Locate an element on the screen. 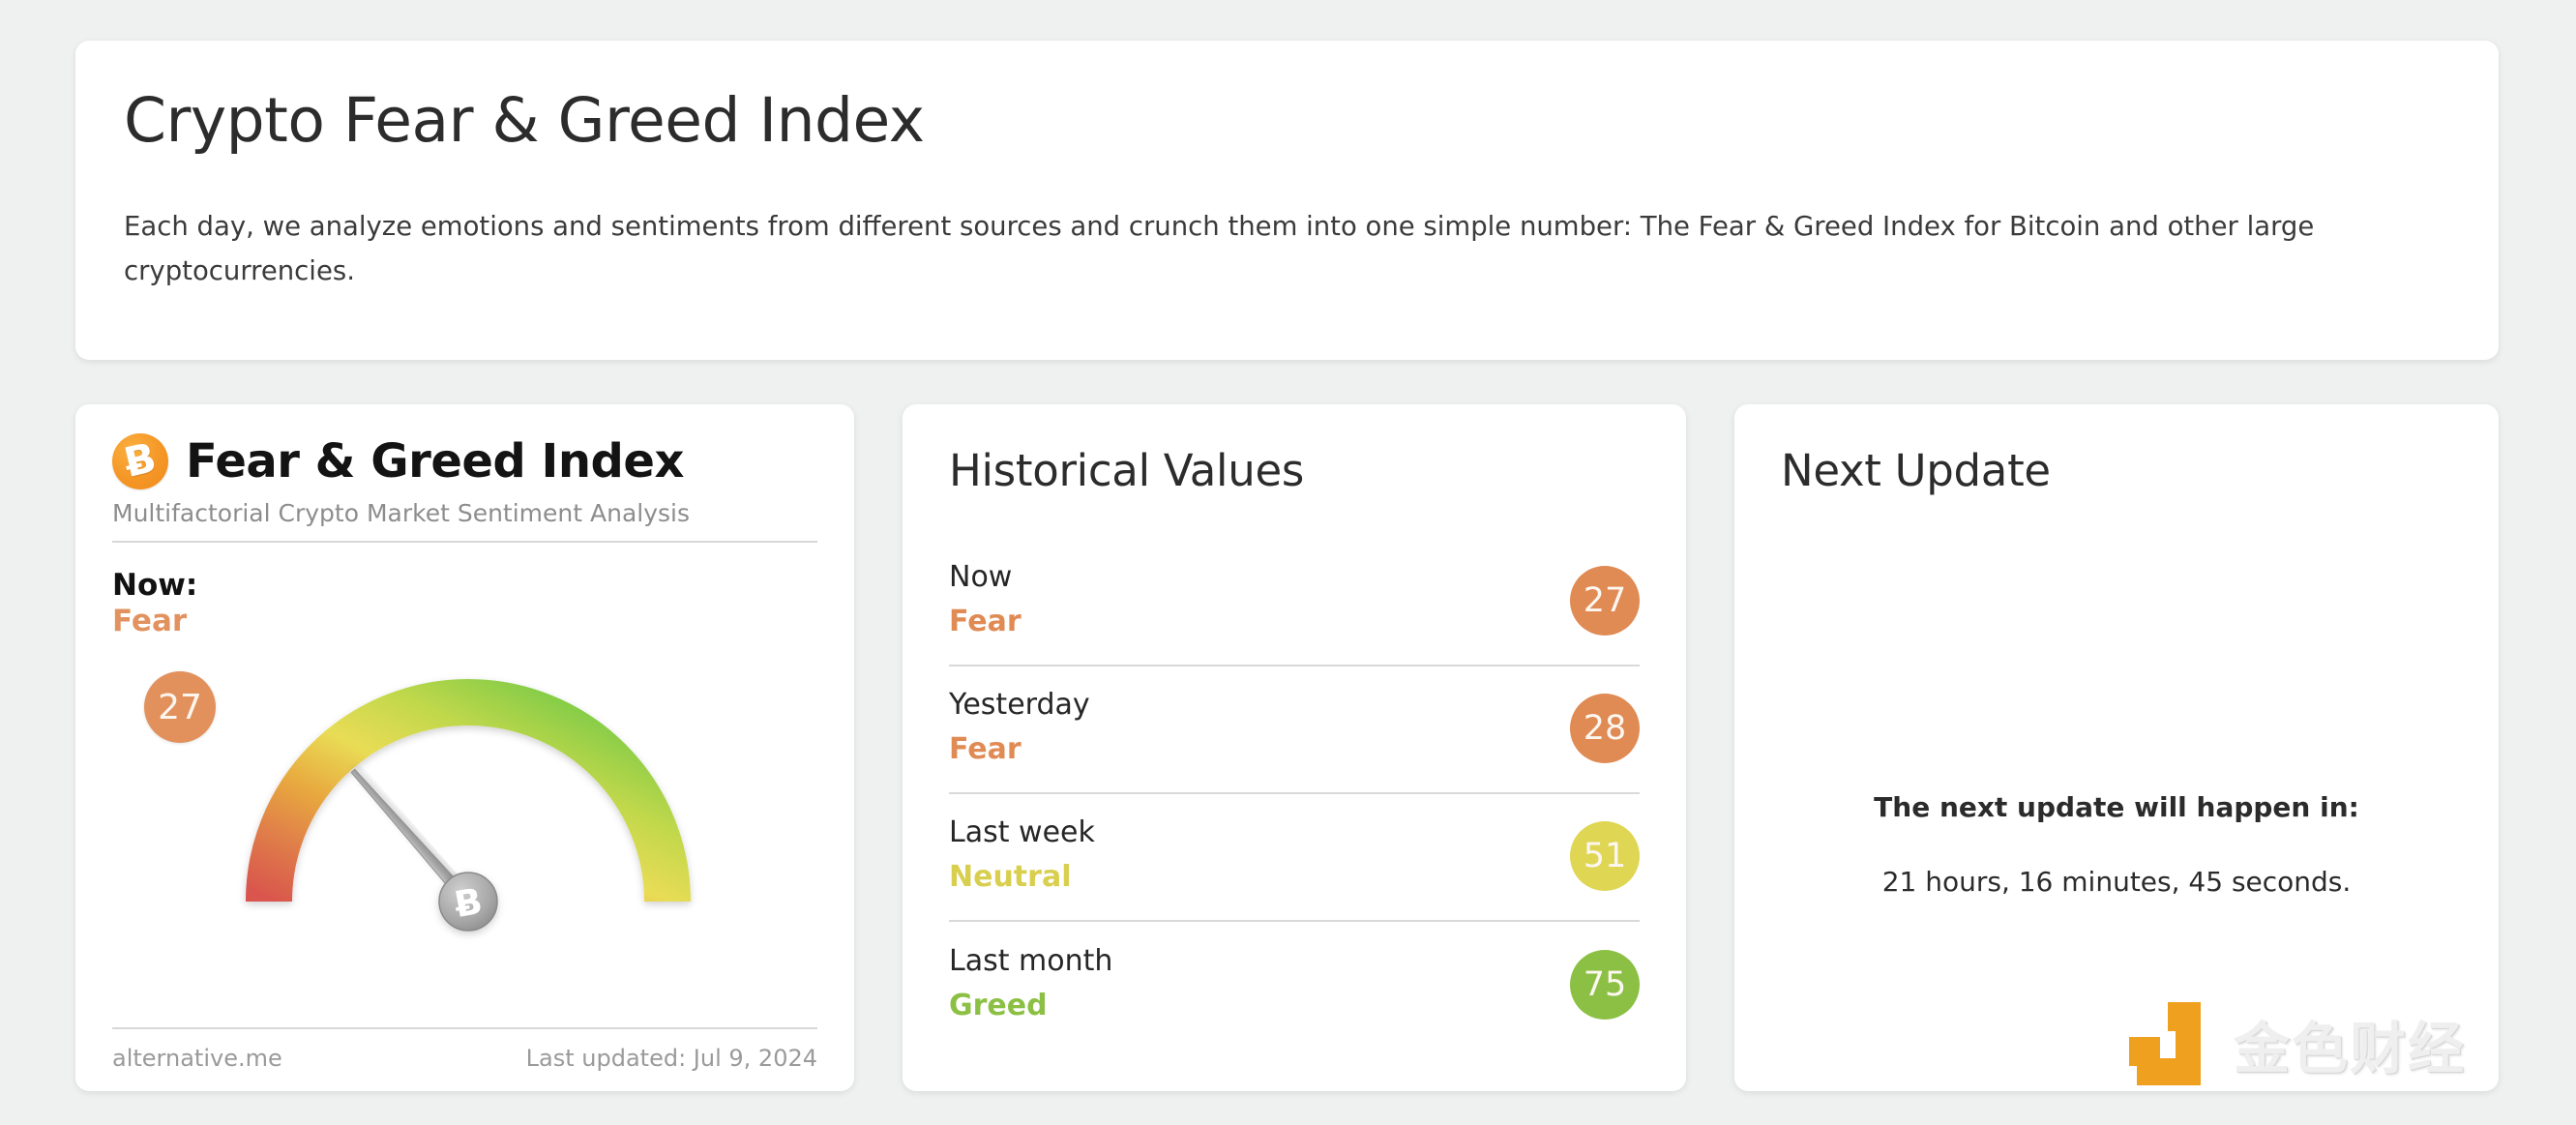  list-item: Last month Greed 75 is located at coordinates (1294, 986).